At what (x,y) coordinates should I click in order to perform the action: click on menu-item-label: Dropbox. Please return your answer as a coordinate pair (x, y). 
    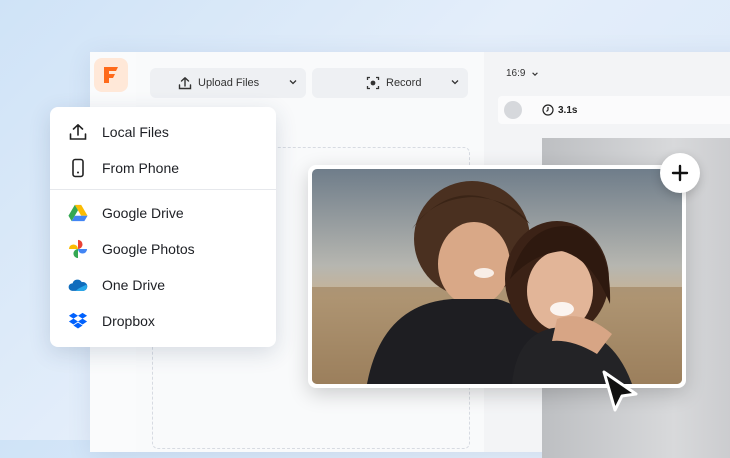
    Looking at the image, I should click on (128, 321).